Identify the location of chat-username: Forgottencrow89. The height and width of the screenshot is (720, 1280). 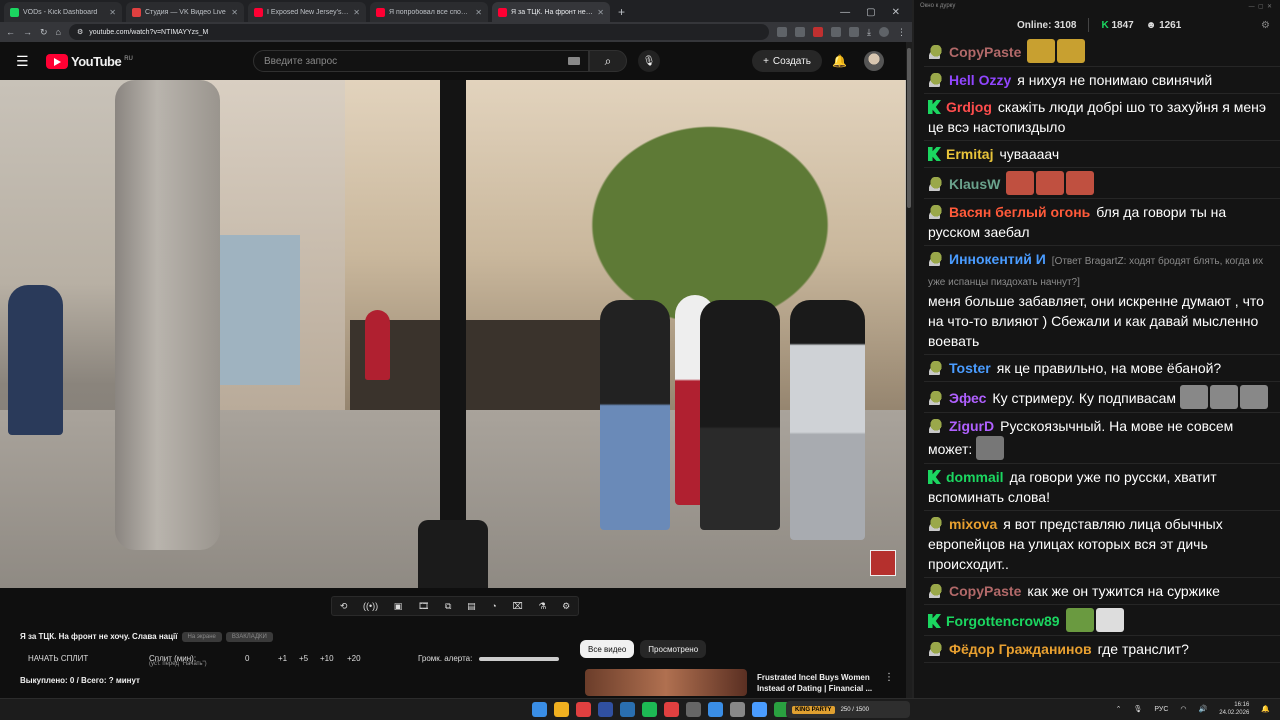
(1003, 621).